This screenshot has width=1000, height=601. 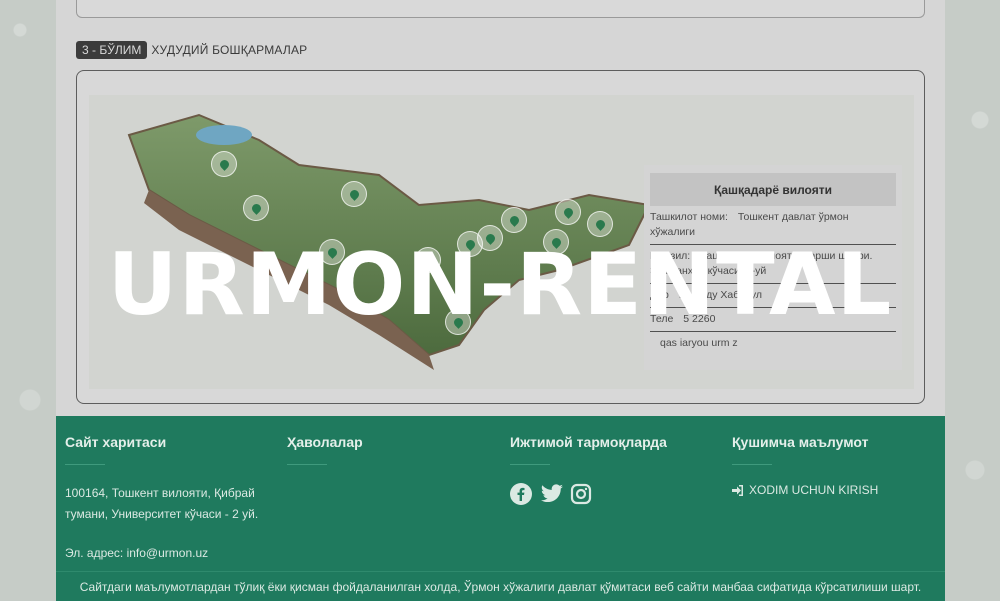 What do you see at coordinates (773, 343) in the screenshot?
I see `info-row-email: qas iaryou urm z` at bounding box center [773, 343].